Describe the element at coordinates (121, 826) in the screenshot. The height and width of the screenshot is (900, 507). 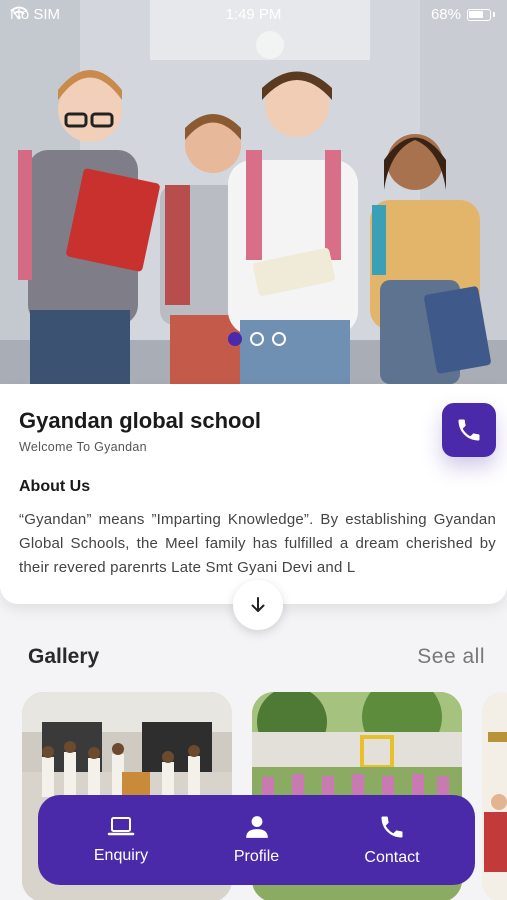
I see `laptop-icon` at that location.